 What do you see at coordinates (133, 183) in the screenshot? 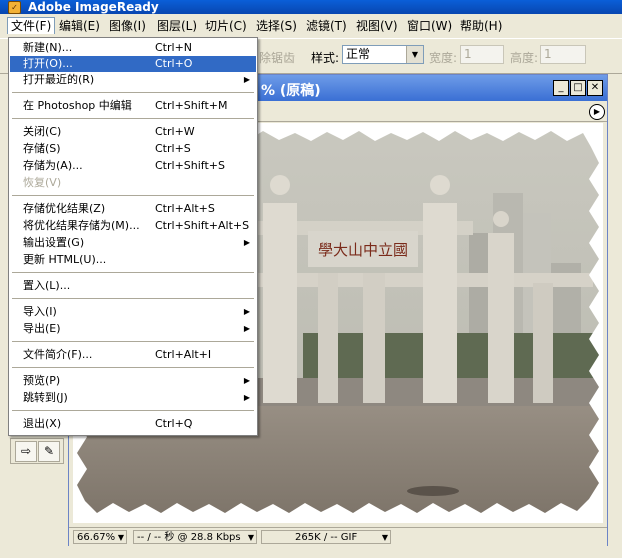
I see `menu-item-revert: 恢复(V)` at bounding box center [133, 183].